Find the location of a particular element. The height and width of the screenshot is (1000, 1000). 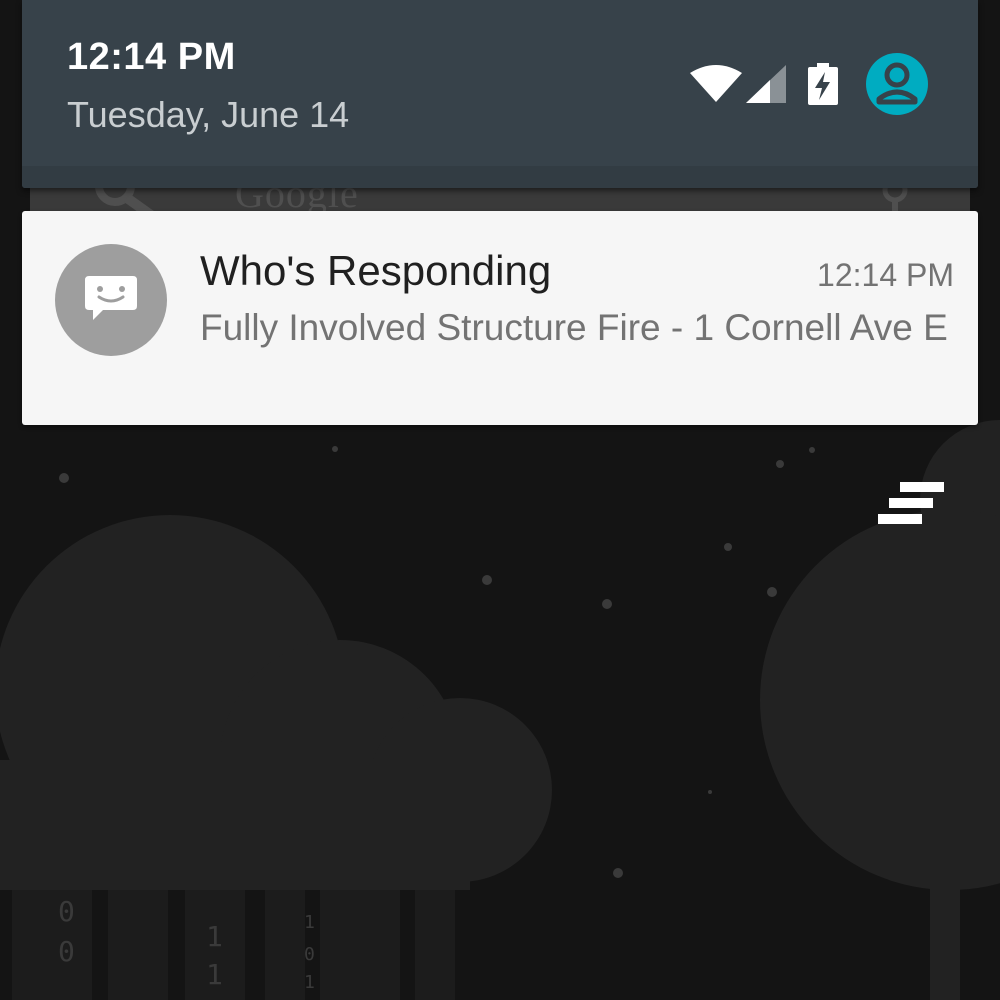

battery-charging-icon is located at coordinates (823, 84).